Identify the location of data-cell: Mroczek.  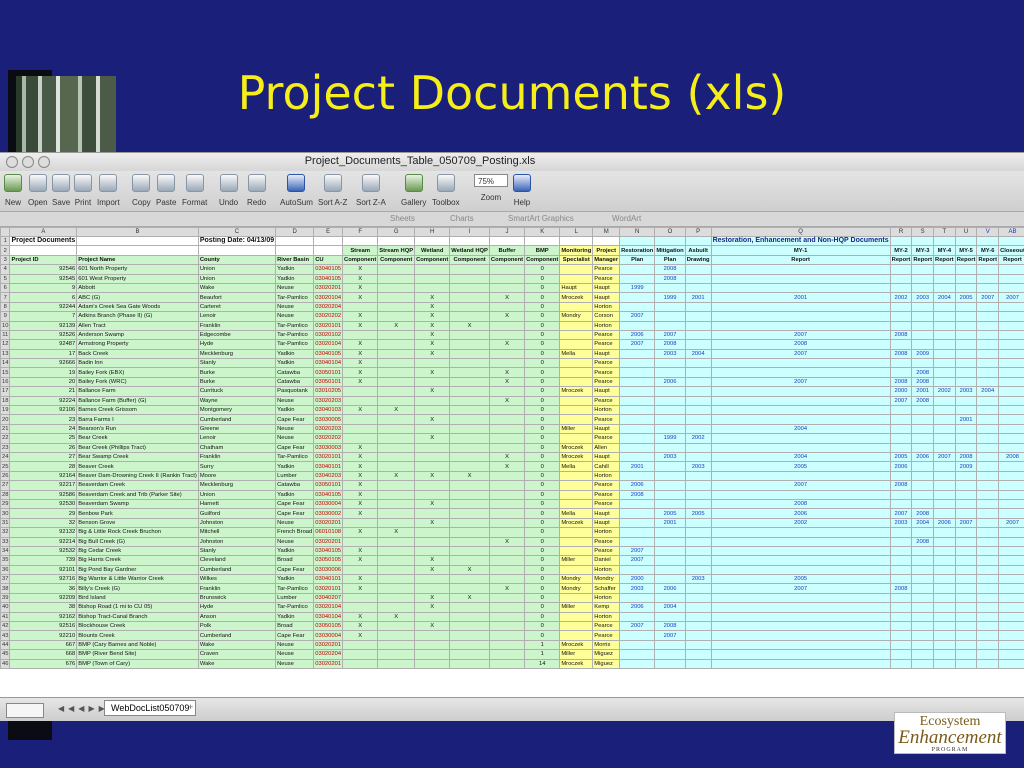
(576, 457).